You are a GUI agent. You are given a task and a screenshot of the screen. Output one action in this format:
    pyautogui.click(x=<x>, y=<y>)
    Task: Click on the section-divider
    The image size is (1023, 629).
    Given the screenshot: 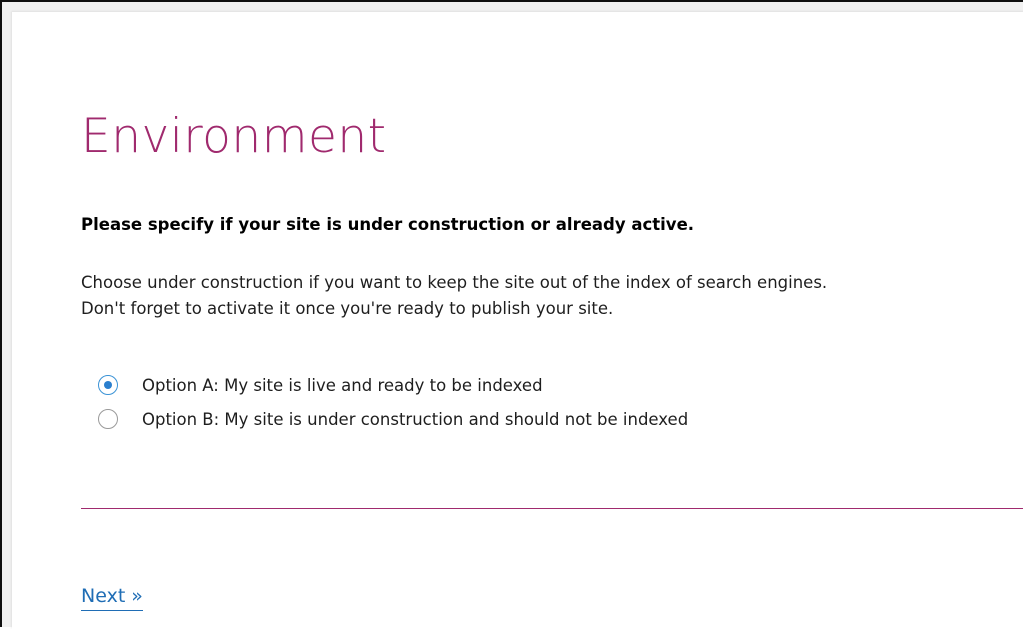 What is the action you would take?
    pyautogui.click(x=552, y=508)
    